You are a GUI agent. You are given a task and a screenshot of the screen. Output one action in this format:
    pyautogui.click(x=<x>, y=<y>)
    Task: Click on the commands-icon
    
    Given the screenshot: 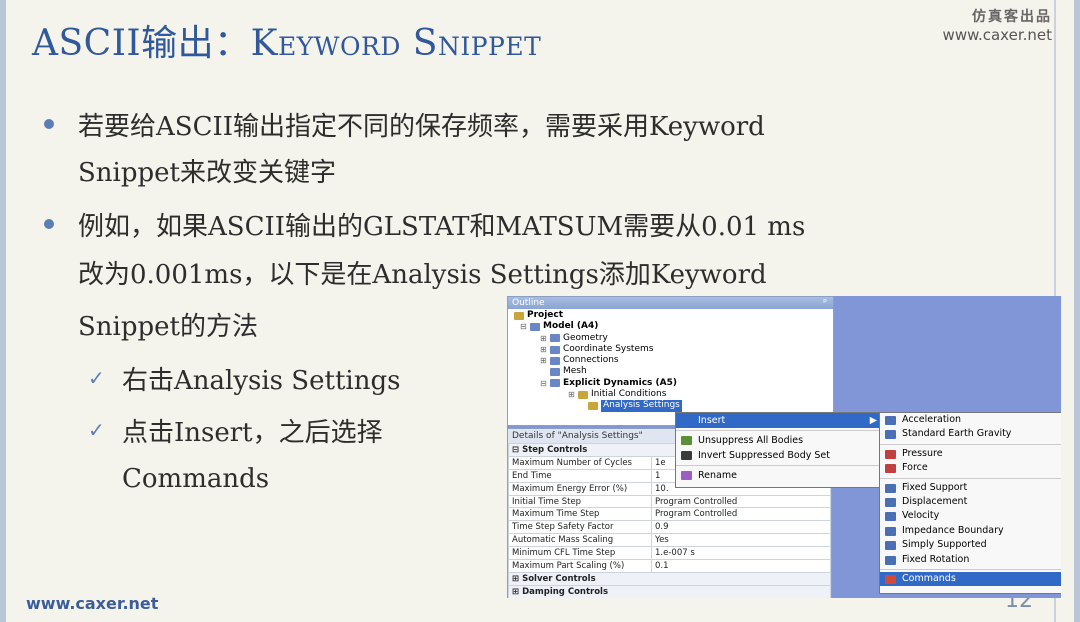 What is the action you would take?
    pyautogui.click(x=890, y=579)
    